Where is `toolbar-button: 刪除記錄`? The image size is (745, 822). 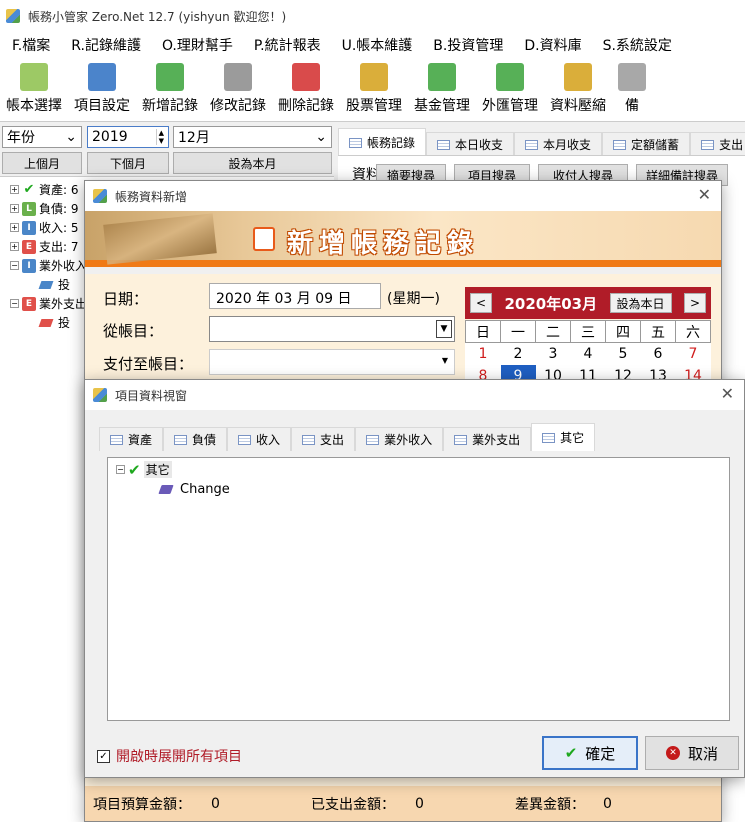
toolbar-button: 刪除記錄 is located at coordinates (306, 89).